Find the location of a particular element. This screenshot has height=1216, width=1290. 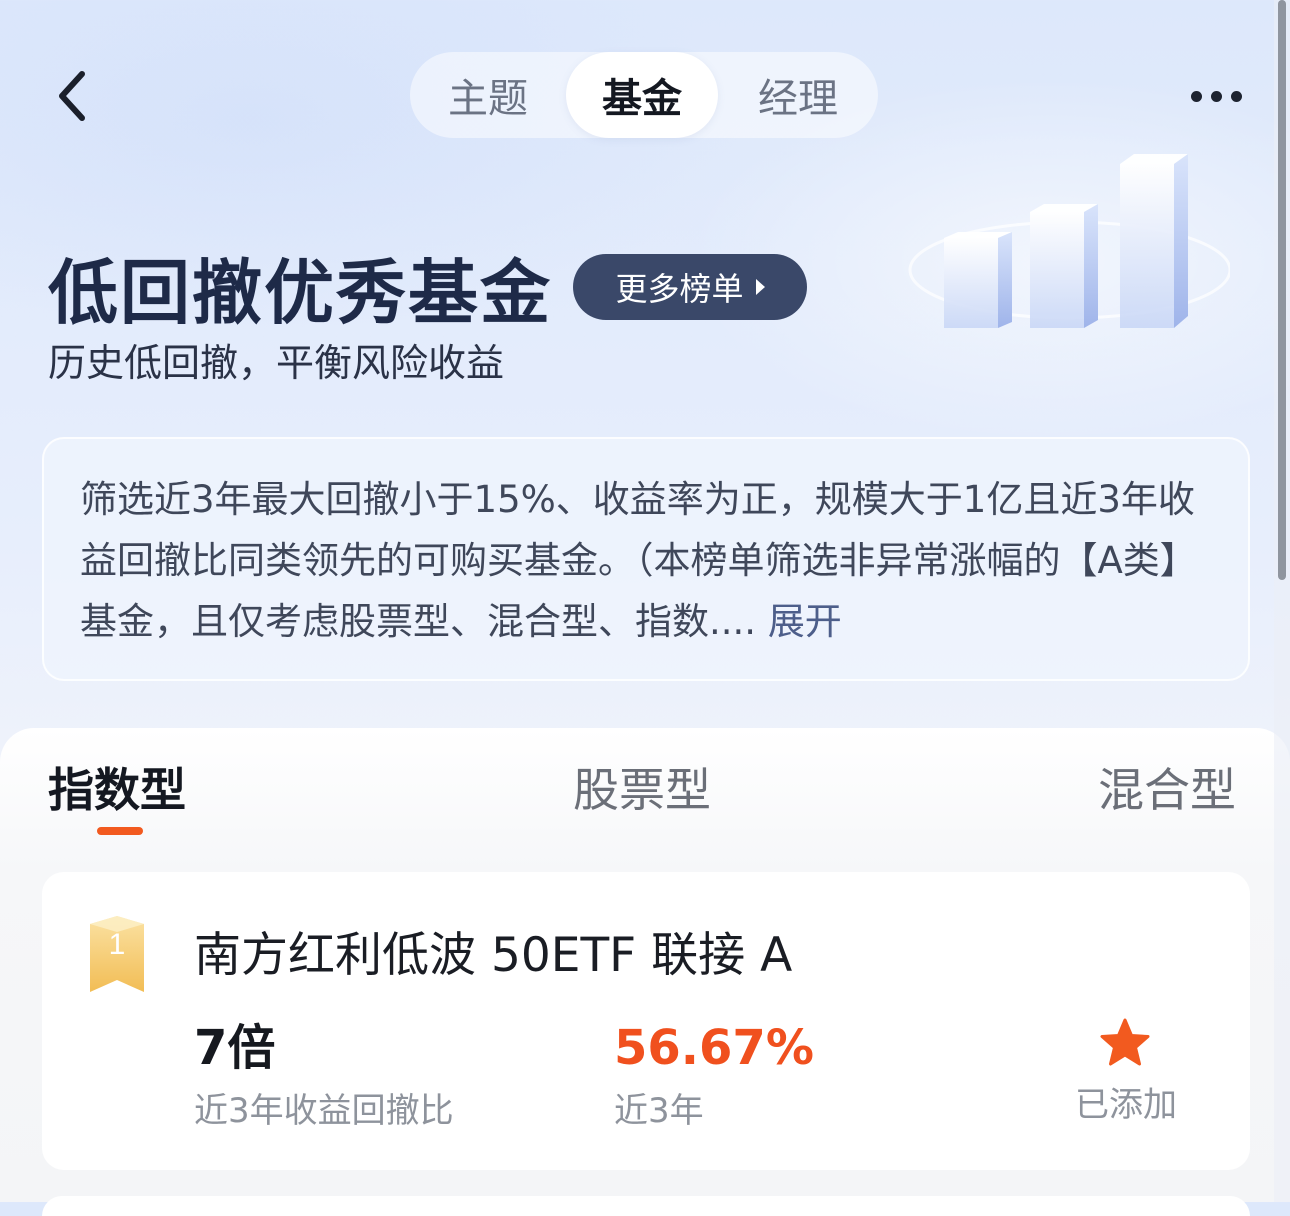

segment-tab-fund: 基金 is located at coordinates (642, 95).